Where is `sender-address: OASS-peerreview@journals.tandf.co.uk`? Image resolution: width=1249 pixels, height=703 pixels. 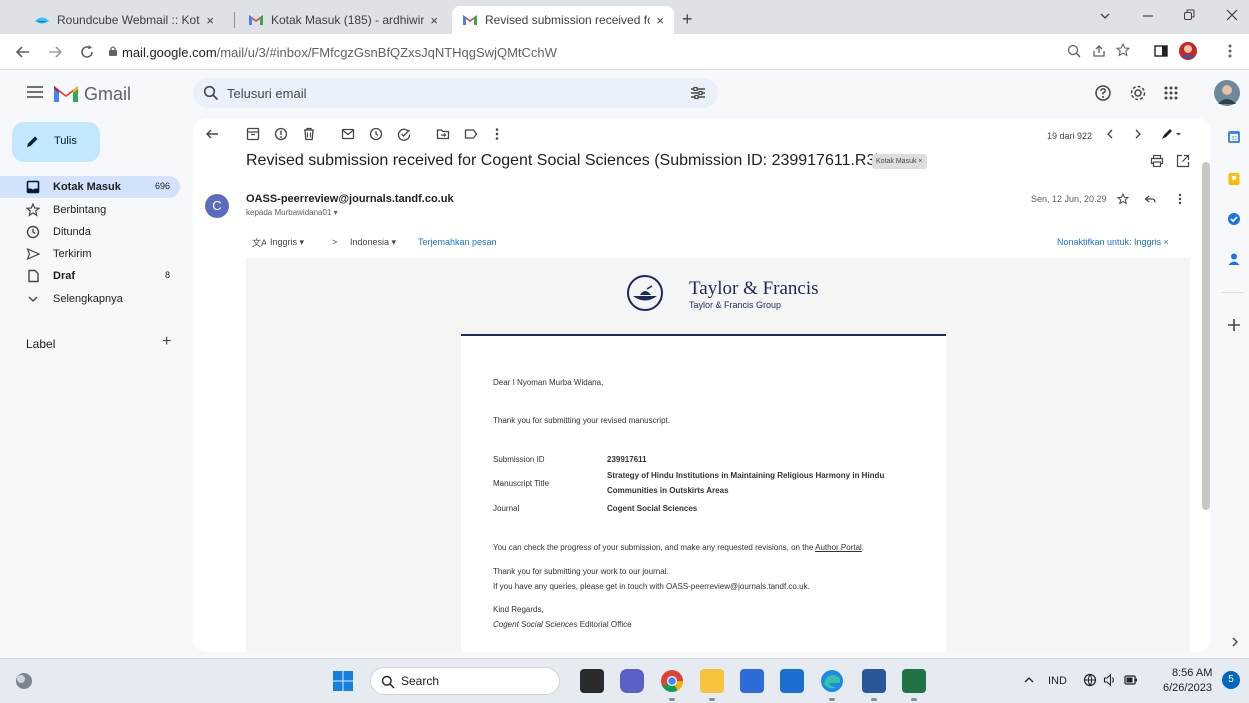
sender-address: OASS-peerreview@journals.tandf.co.uk is located at coordinates (350, 199).